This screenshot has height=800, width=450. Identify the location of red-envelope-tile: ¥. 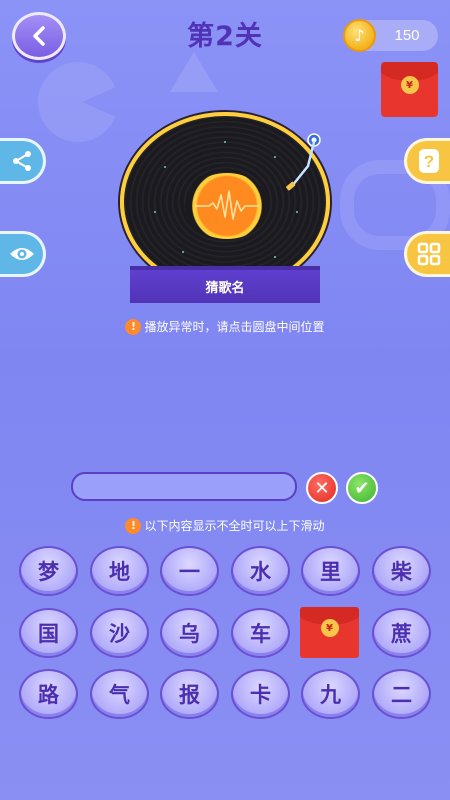
(329, 632).